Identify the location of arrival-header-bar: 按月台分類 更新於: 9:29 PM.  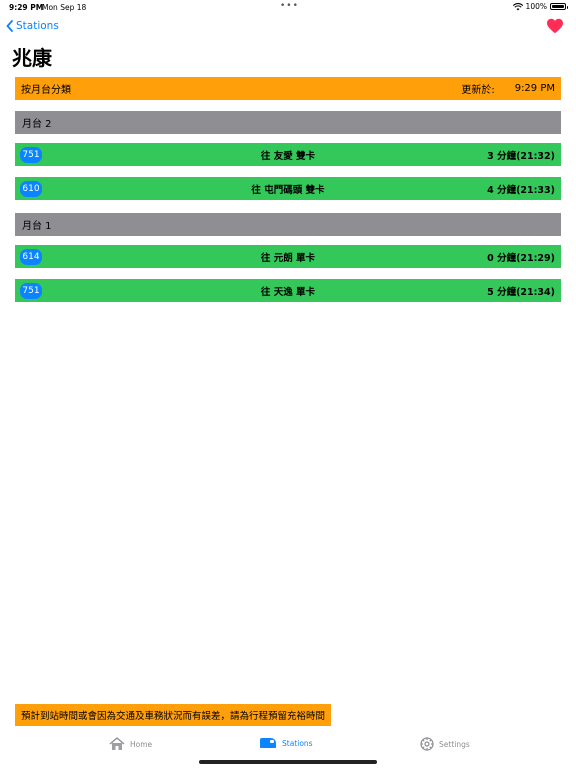
(288, 88).